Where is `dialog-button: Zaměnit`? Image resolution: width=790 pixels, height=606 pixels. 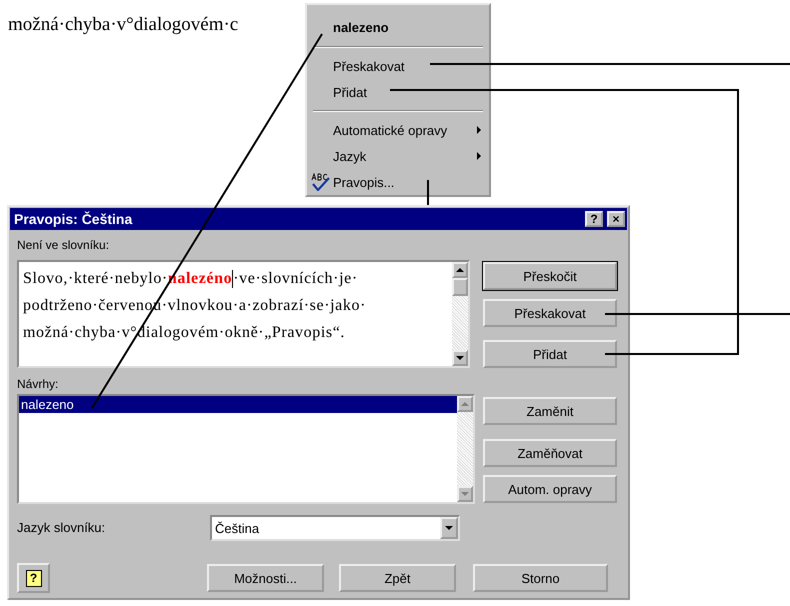
dialog-button: Zaměnit is located at coordinates (550, 411).